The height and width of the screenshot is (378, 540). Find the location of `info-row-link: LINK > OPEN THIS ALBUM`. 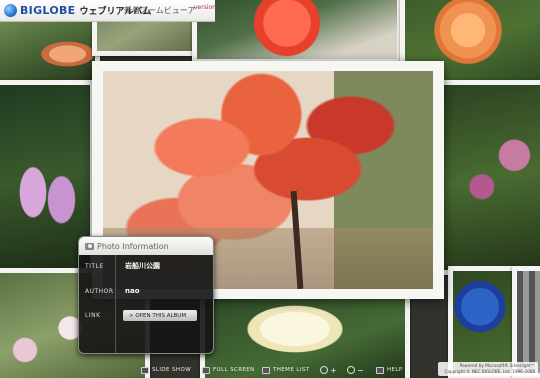

info-row-link: LINK > OPEN THIS ALBUM is located at coordinates (146, 315).